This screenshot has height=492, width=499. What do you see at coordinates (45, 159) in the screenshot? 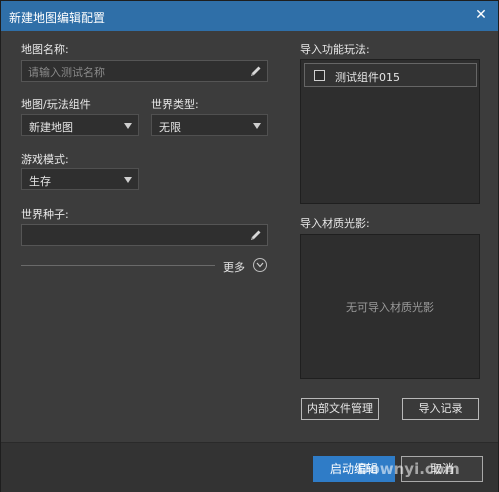
I see `game-mode-label: 游戏模式:` at bounding box center [45, 159].